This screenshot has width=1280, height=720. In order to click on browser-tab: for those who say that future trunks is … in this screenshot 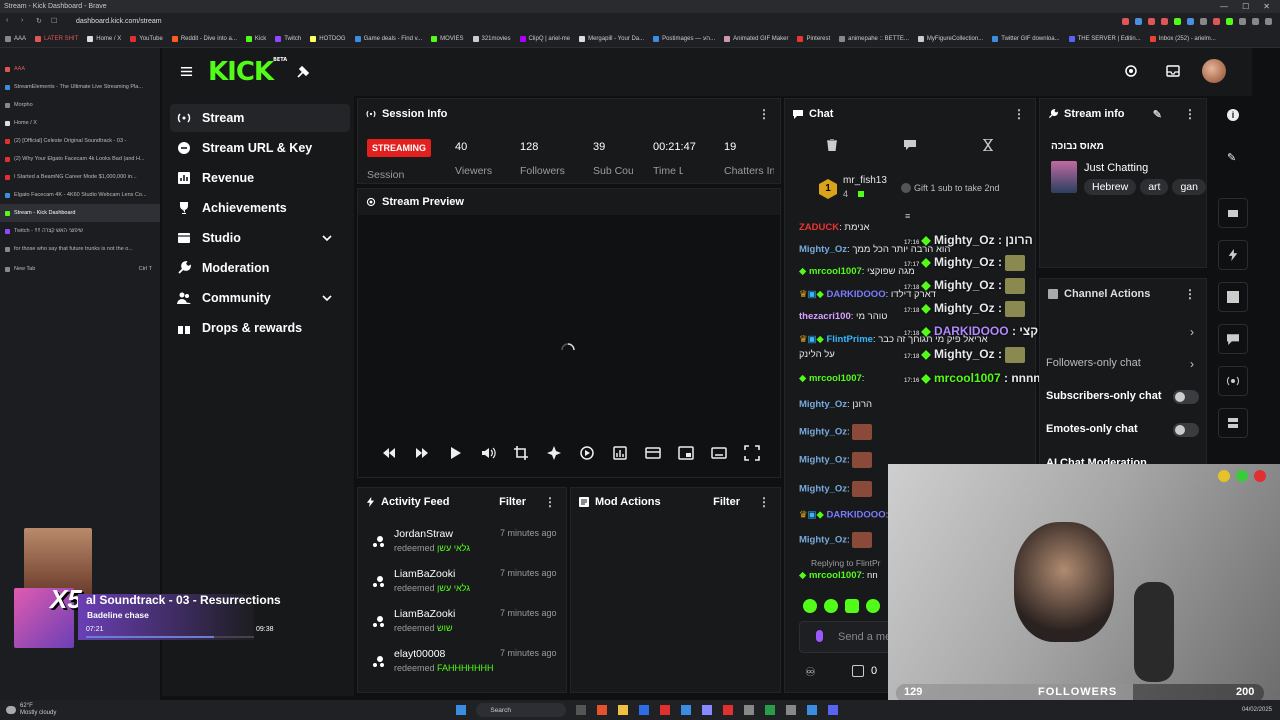, I will do `click(80, 249)`.